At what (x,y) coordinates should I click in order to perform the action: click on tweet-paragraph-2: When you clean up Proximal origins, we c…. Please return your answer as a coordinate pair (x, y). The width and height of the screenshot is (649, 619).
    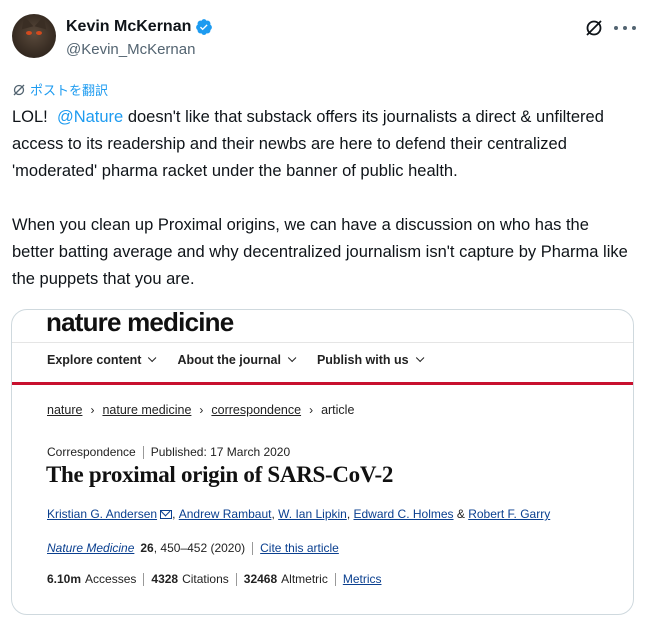
    Looking at the image, I should click on (320, 252).